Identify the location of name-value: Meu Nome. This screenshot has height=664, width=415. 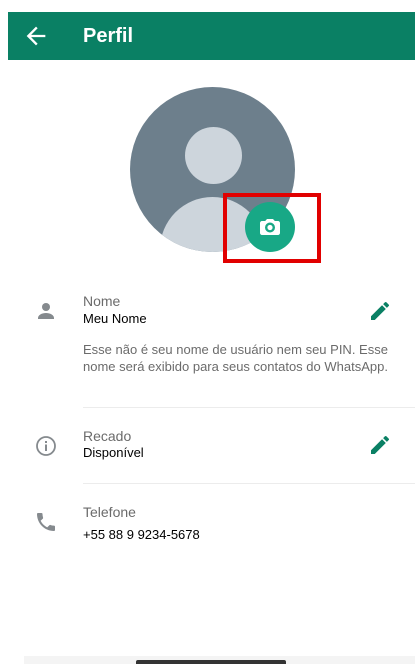
(115, 319).